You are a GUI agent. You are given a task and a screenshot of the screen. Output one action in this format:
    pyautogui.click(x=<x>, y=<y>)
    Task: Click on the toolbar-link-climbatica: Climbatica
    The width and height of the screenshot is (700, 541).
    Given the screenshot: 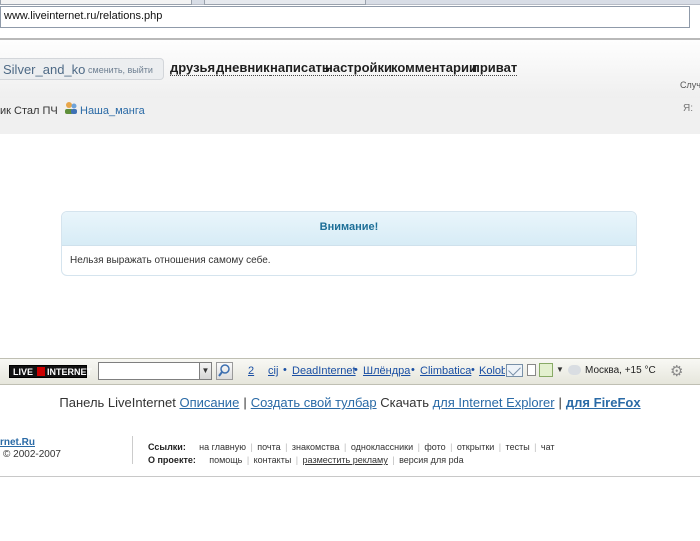 What is the action you would take?
    pyautogui.click(x=445, y=371)
    